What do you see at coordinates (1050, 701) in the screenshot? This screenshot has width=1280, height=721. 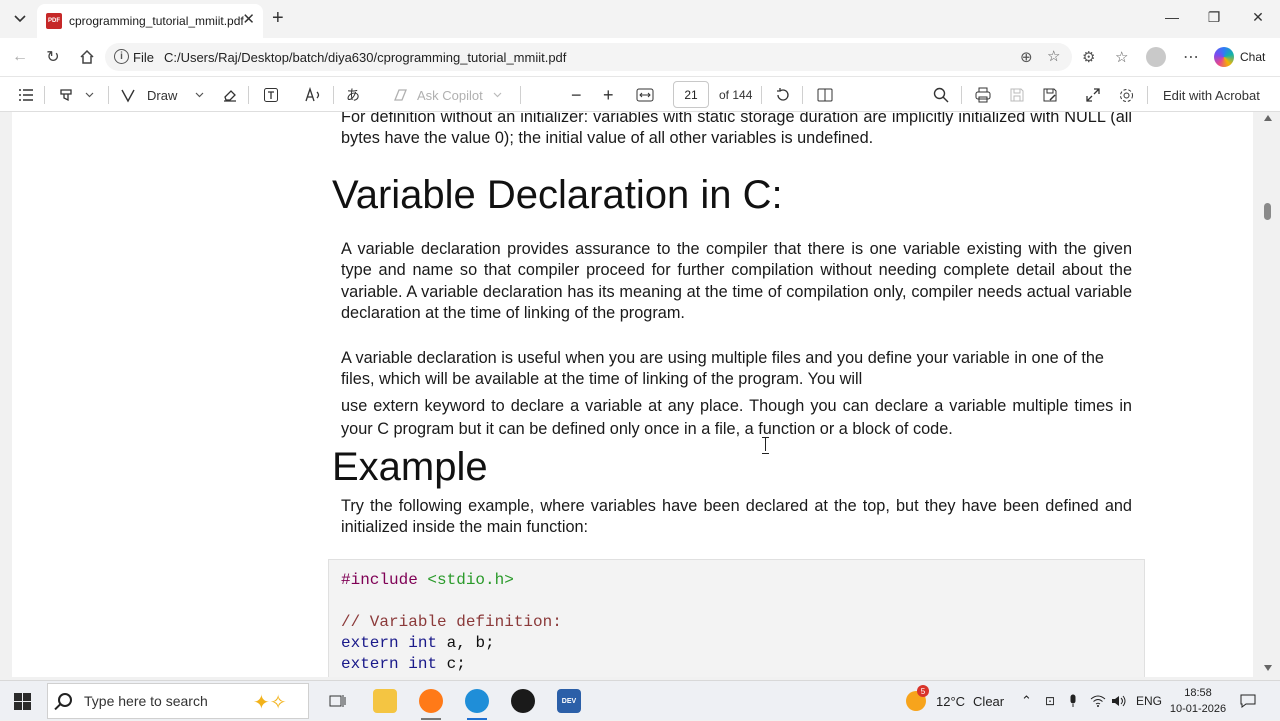 I see `meet-now-icon: ⊡` at bounding box center [1050, 701].